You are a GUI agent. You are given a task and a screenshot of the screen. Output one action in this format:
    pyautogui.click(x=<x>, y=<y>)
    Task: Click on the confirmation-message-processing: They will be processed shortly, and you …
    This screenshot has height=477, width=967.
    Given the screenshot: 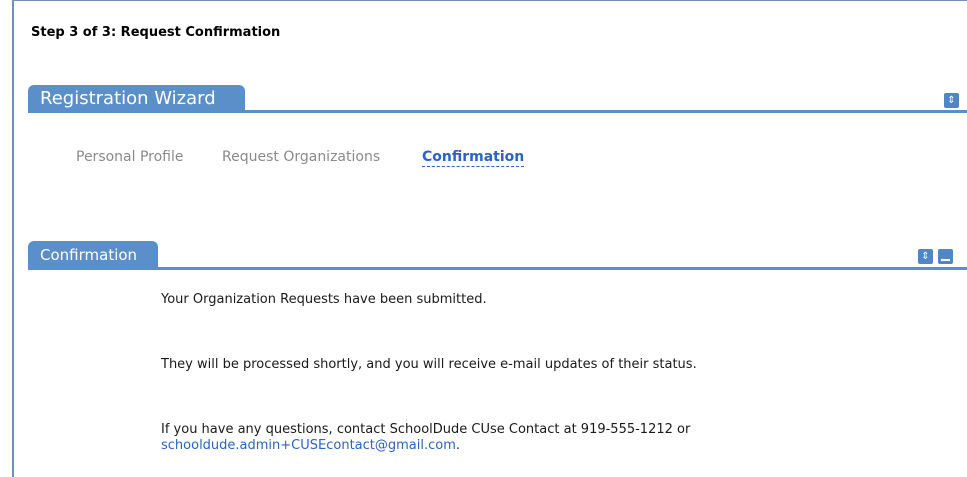 What is the action you would take?
    pyautogui.click(x=429, y=364)
    